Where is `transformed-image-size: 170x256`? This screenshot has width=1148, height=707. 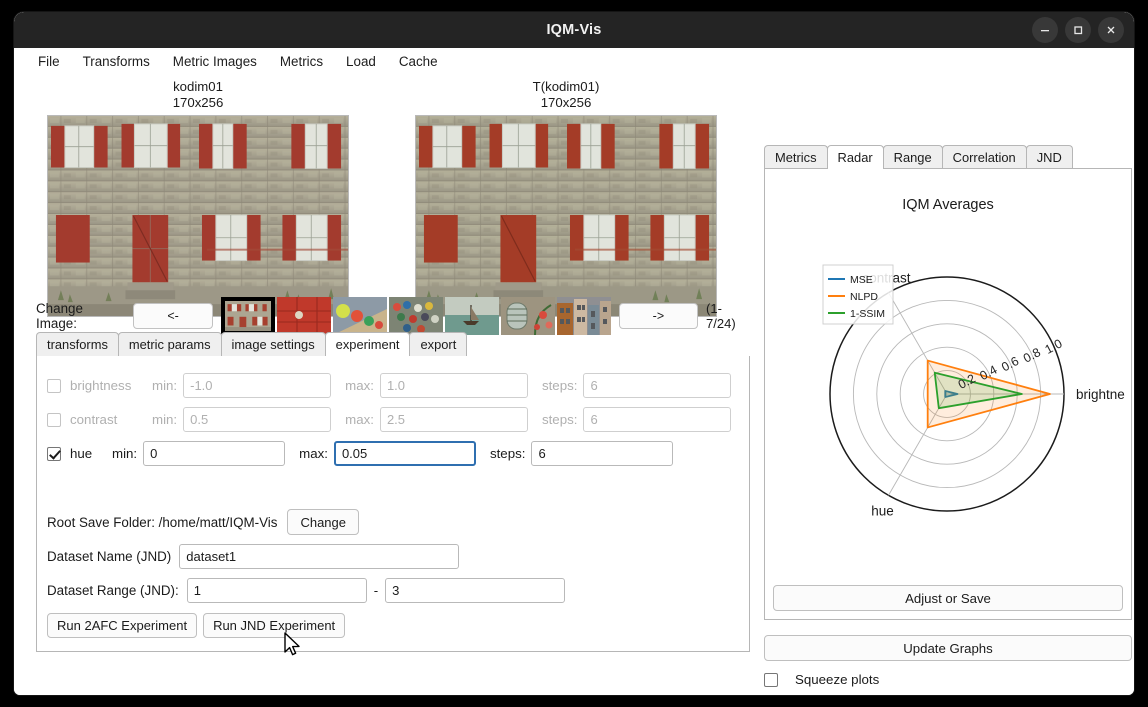
transformed-image-size: 170x256 is located at coordinates (566, 102).